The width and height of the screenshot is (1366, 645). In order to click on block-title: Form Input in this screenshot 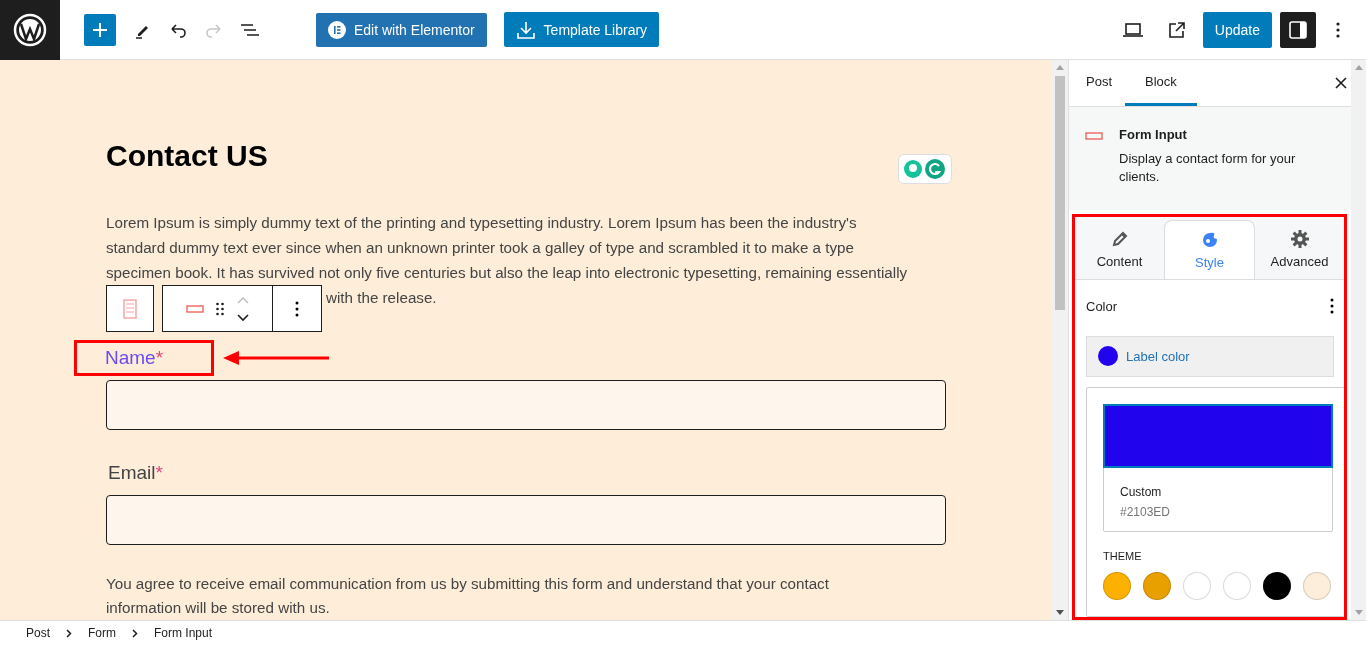, I will do `click(1153, 134)`.